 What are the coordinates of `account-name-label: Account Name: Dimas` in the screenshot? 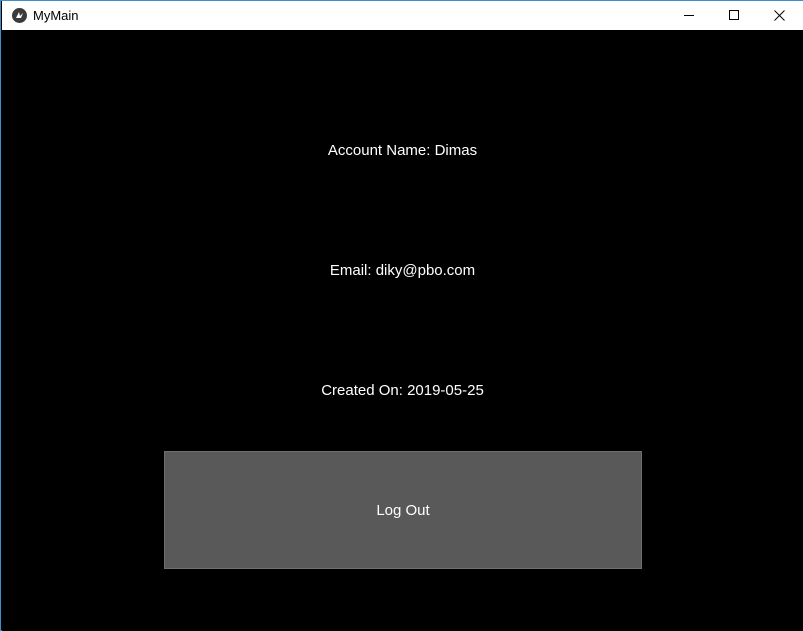 It's located at (402, 150).